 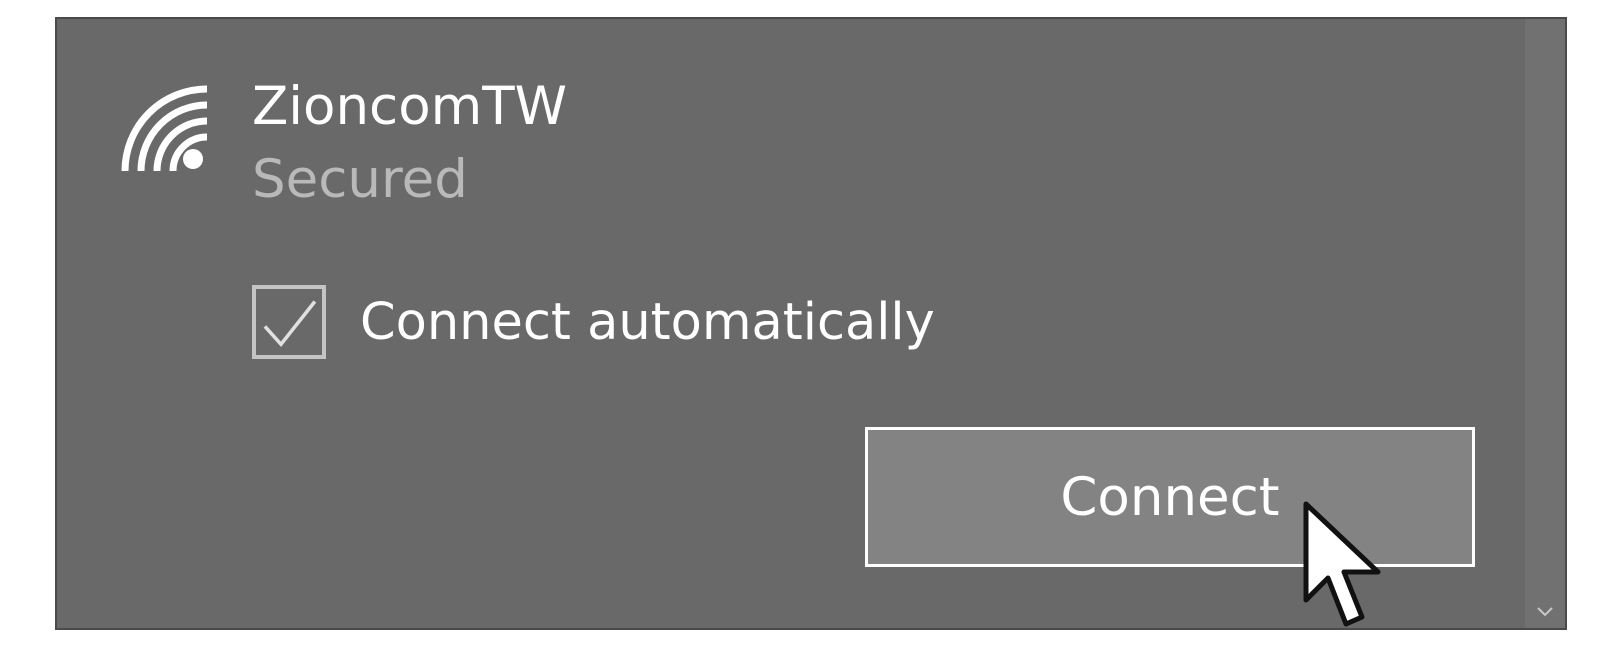 What do you see at coordinates (647, 322) in the screenshot?
I see `connect-automatically-label: Connect automatically` at bounding box center [647, 322].